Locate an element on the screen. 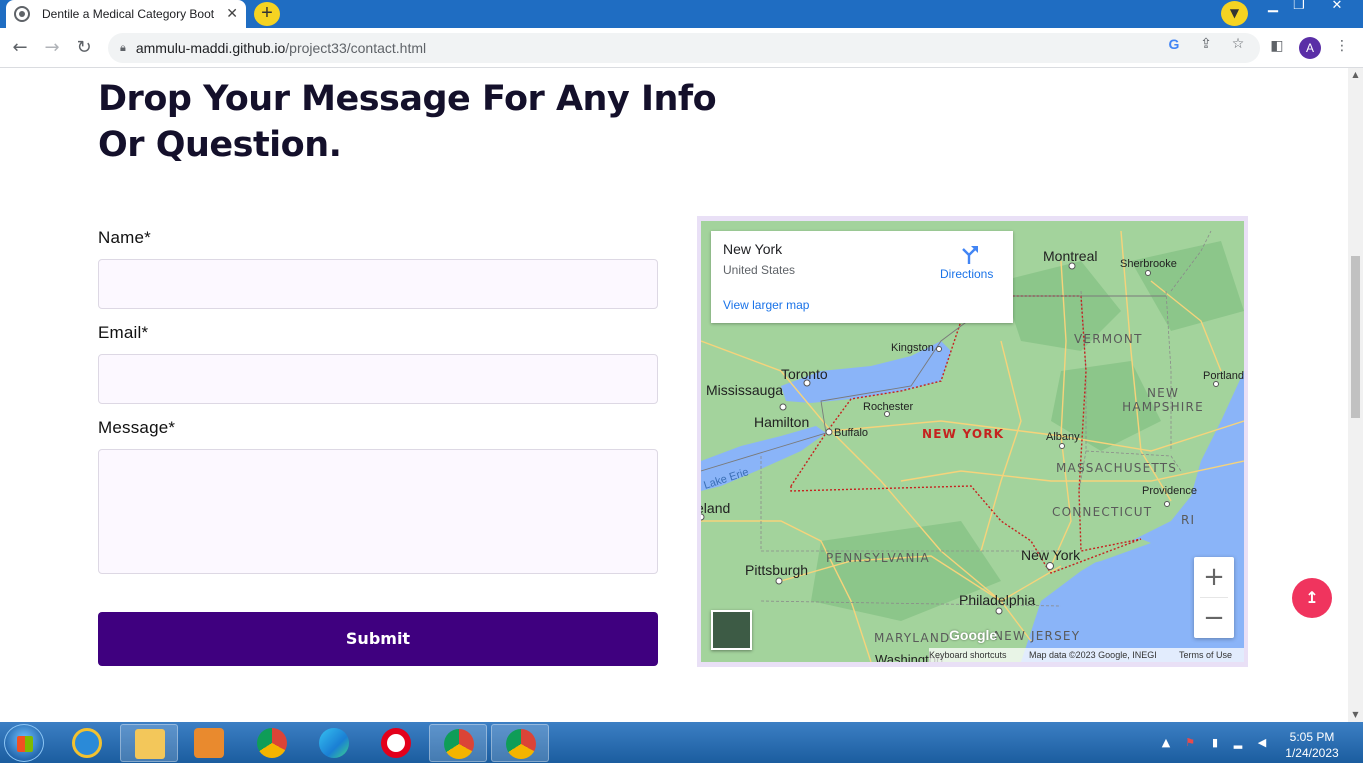 This screenshot has width=1363, height=763. network-signal-icon: ▂ is located at coordinates (1238, 743).